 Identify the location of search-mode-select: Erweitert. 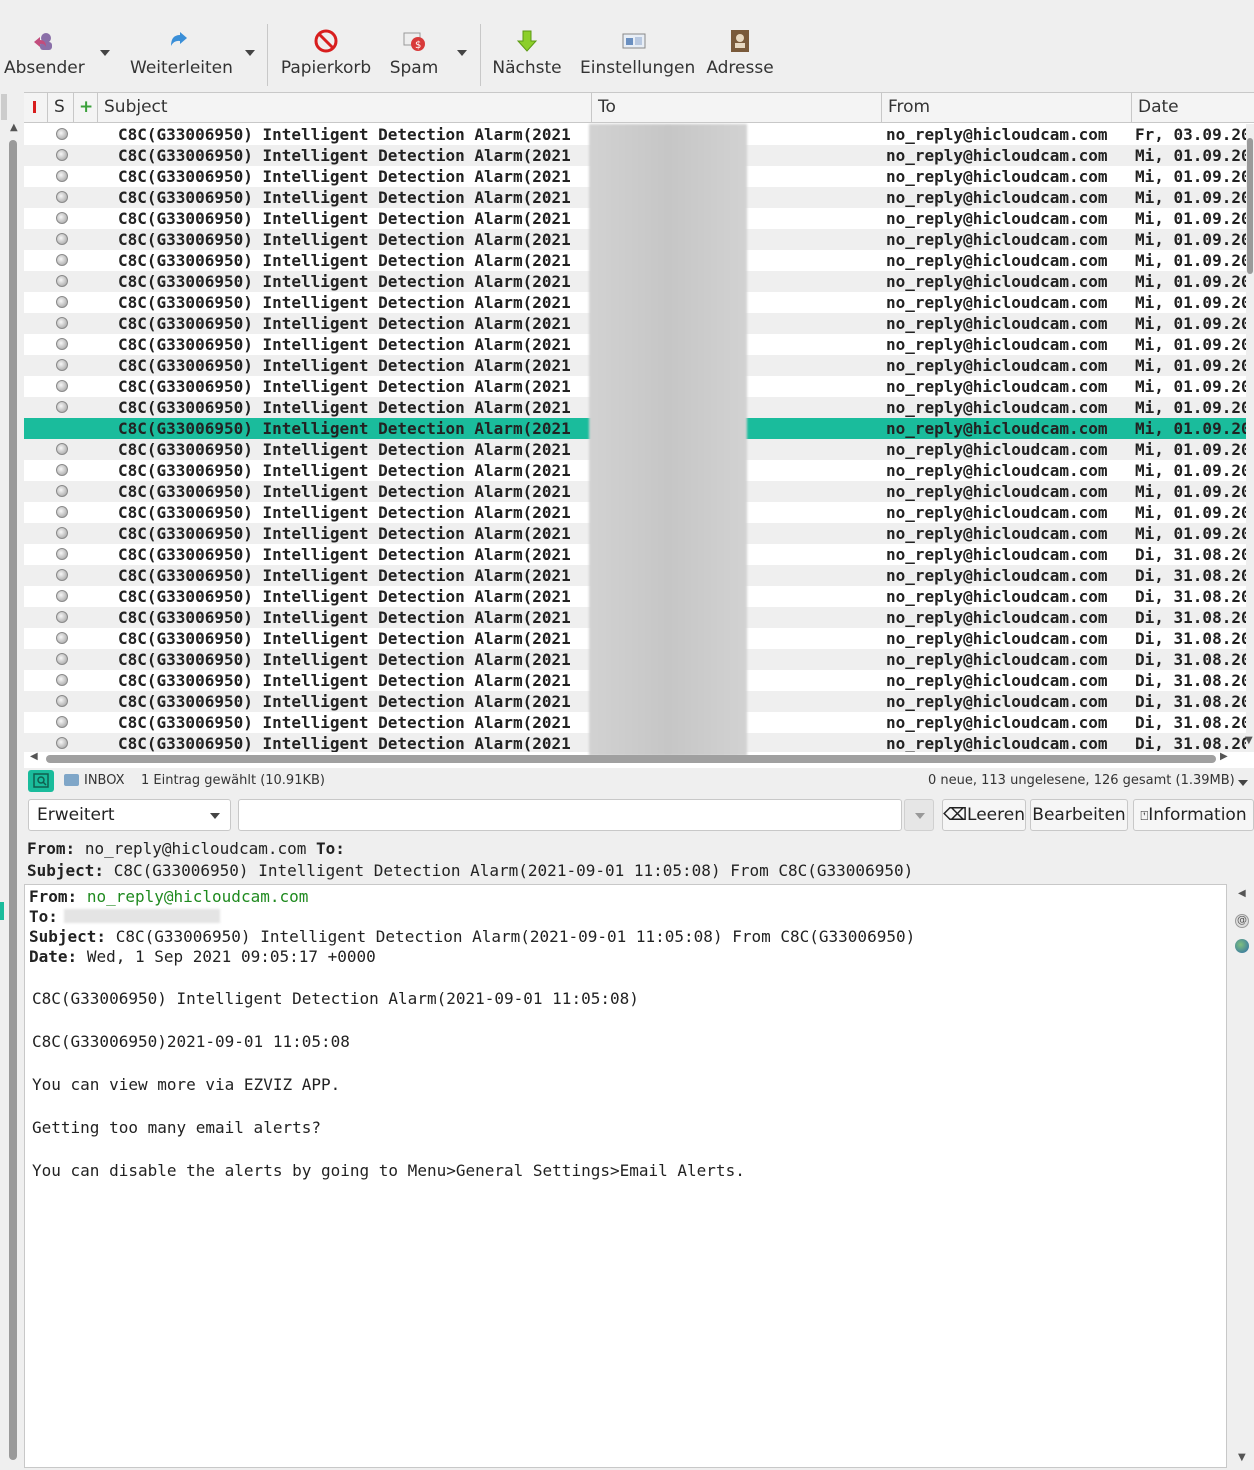
(129, 815).